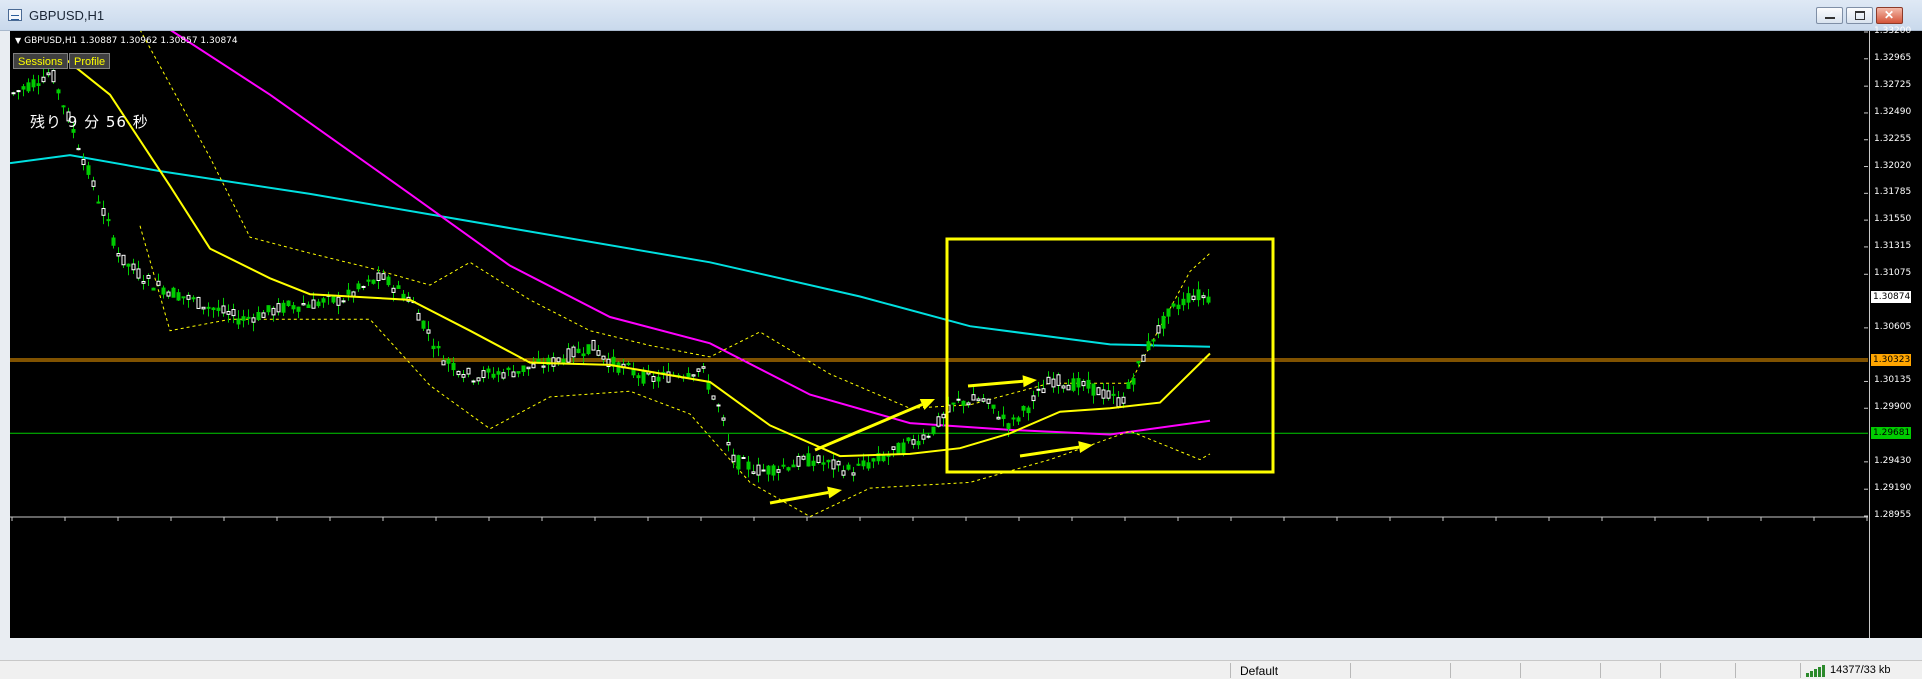 The width and height of the screenshot is (1922, 679). Describe the element at coordinates (1829, 15) in the screenshot. I see `minimize-button` at that location.